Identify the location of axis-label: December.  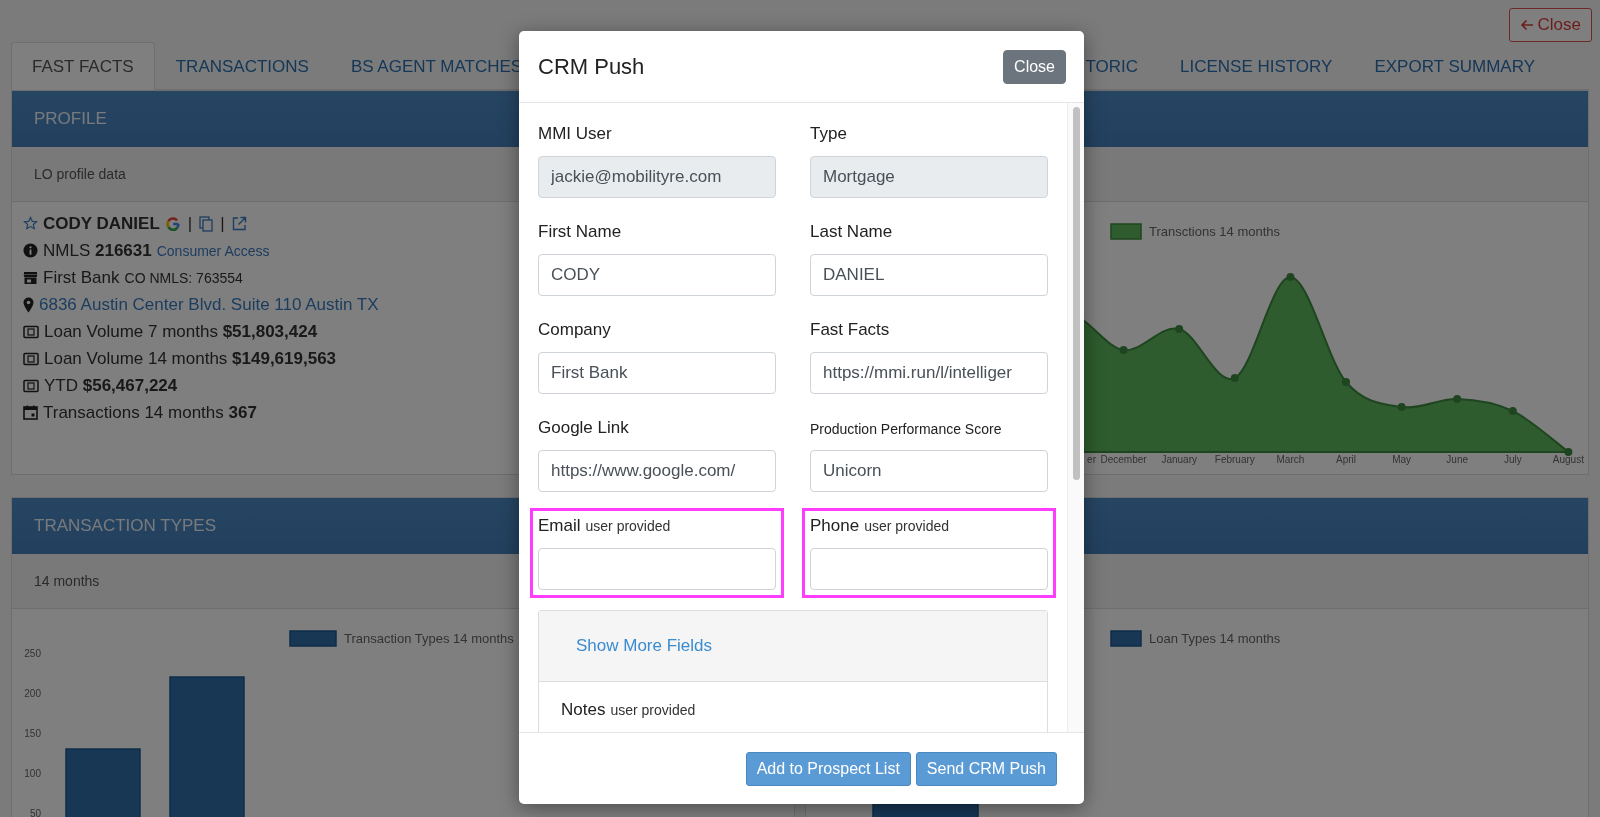
(1123, 459).